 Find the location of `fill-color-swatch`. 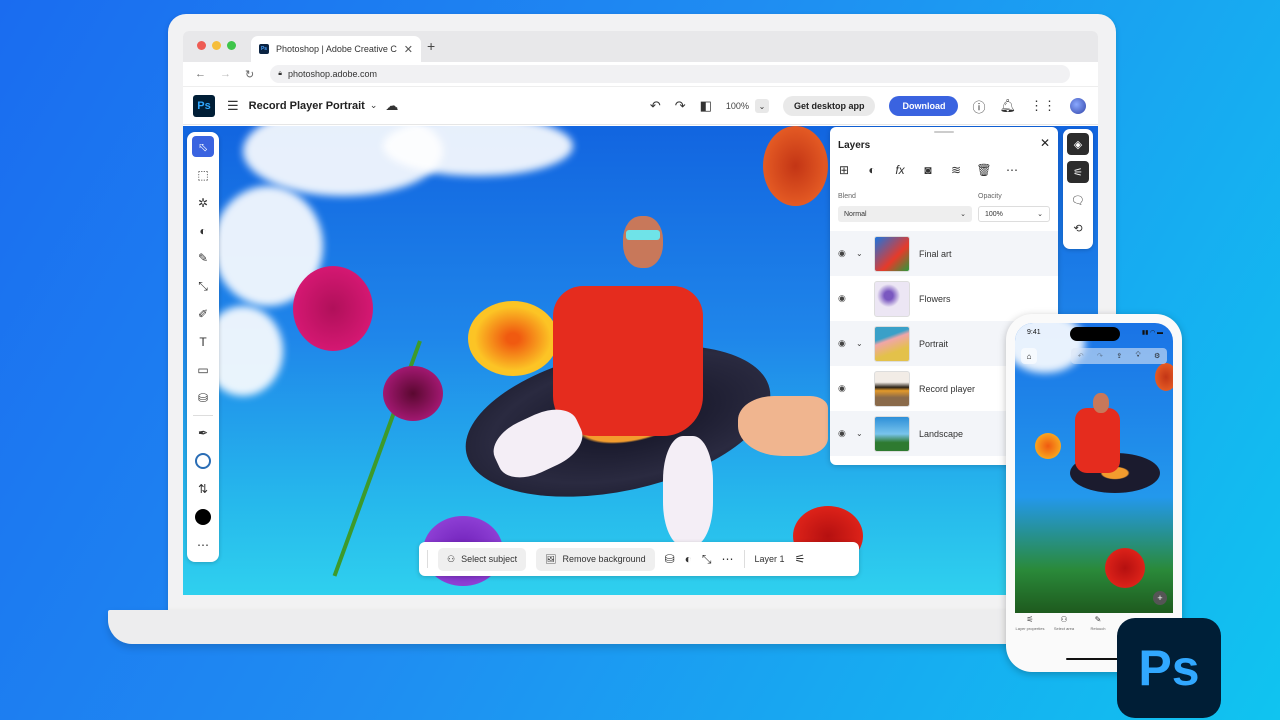

fill-color-swatch is located at coordinates (203, 516).